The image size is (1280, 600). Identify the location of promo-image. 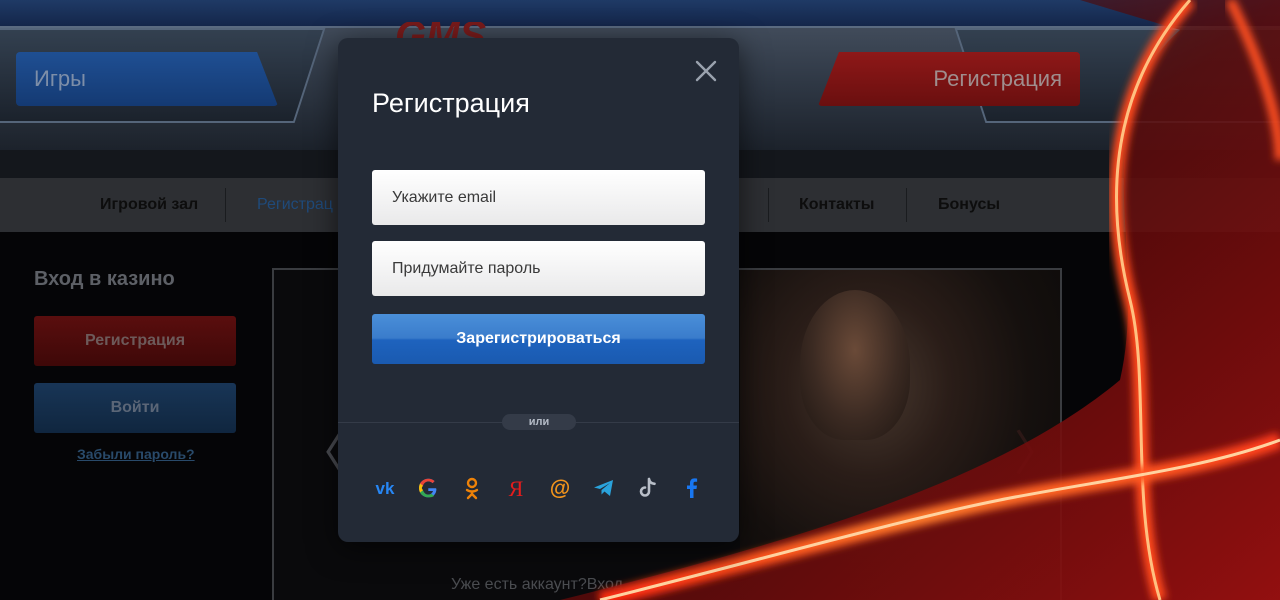
(900, 435).